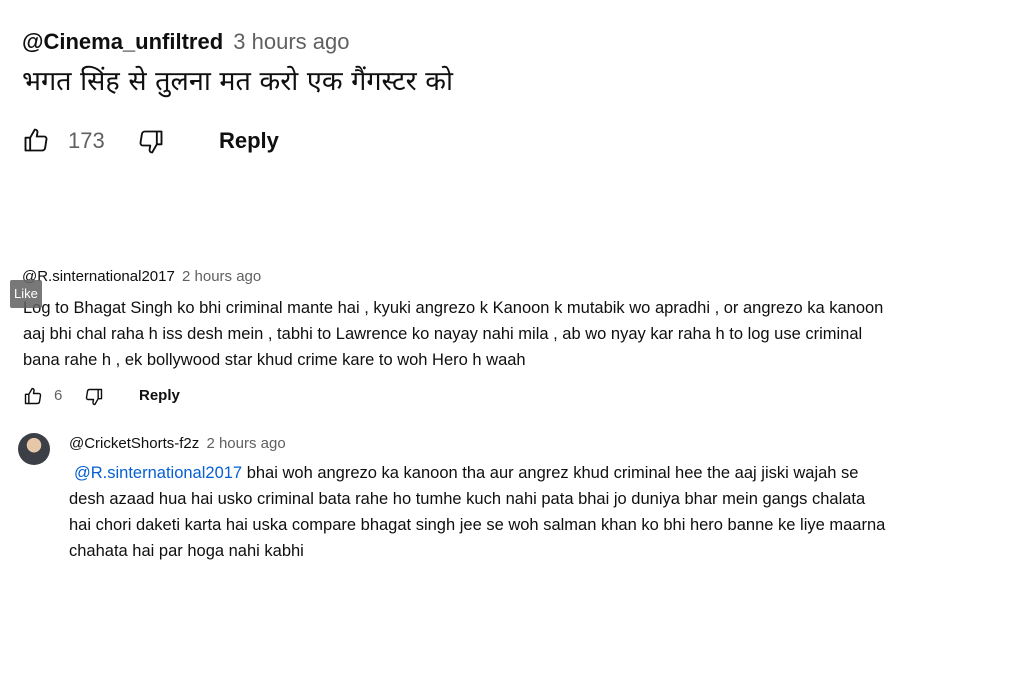 The image size is (1024, 683). What do you see at coordinates (122, 41) in the screenshot?
I see `comment-author: @Cinema_unfiltred` at bounding box center [122, 41].